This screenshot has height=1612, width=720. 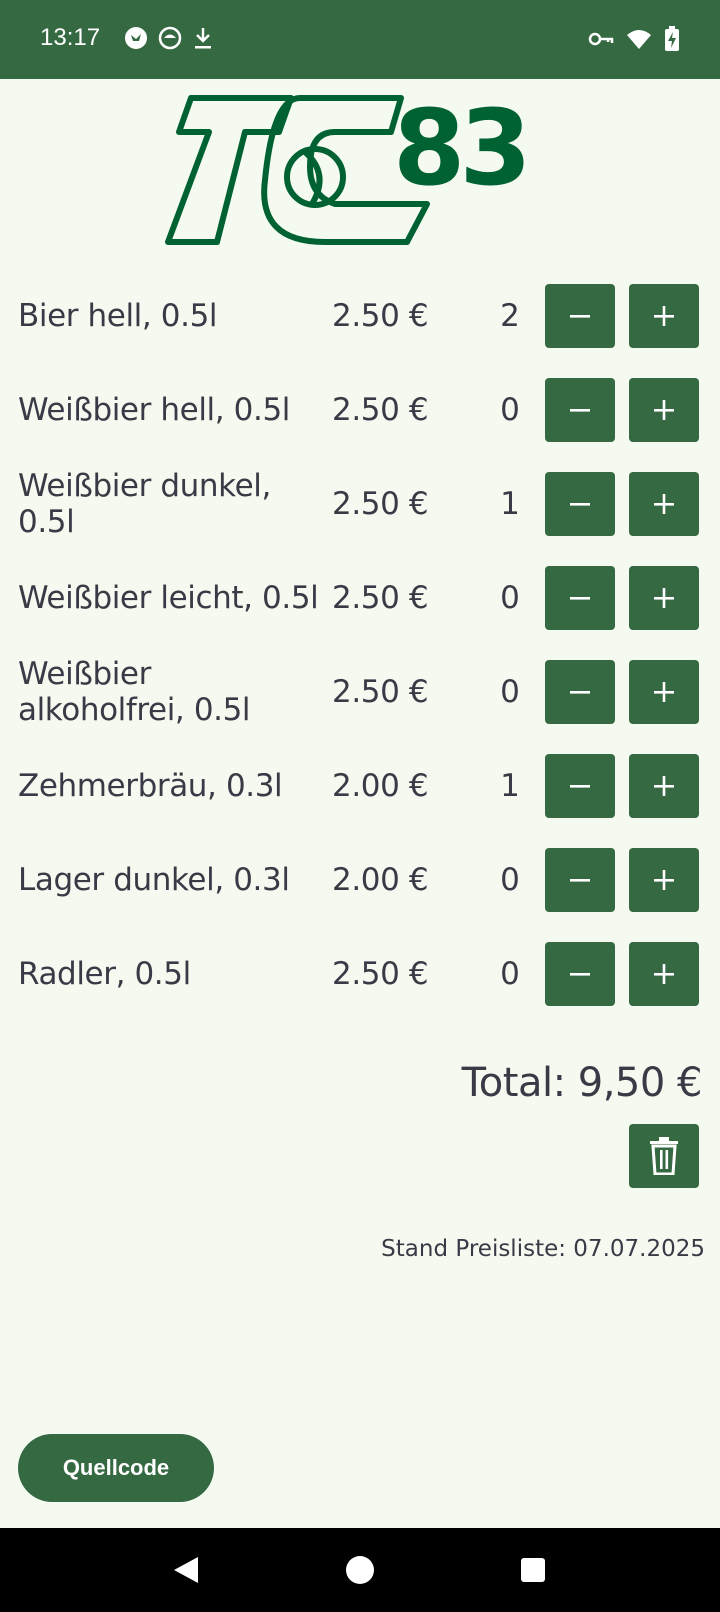 What do you see at coordinates (360, 170) in the screenshot?
I see `club-logo: 83` at bounding box center [360, 170].